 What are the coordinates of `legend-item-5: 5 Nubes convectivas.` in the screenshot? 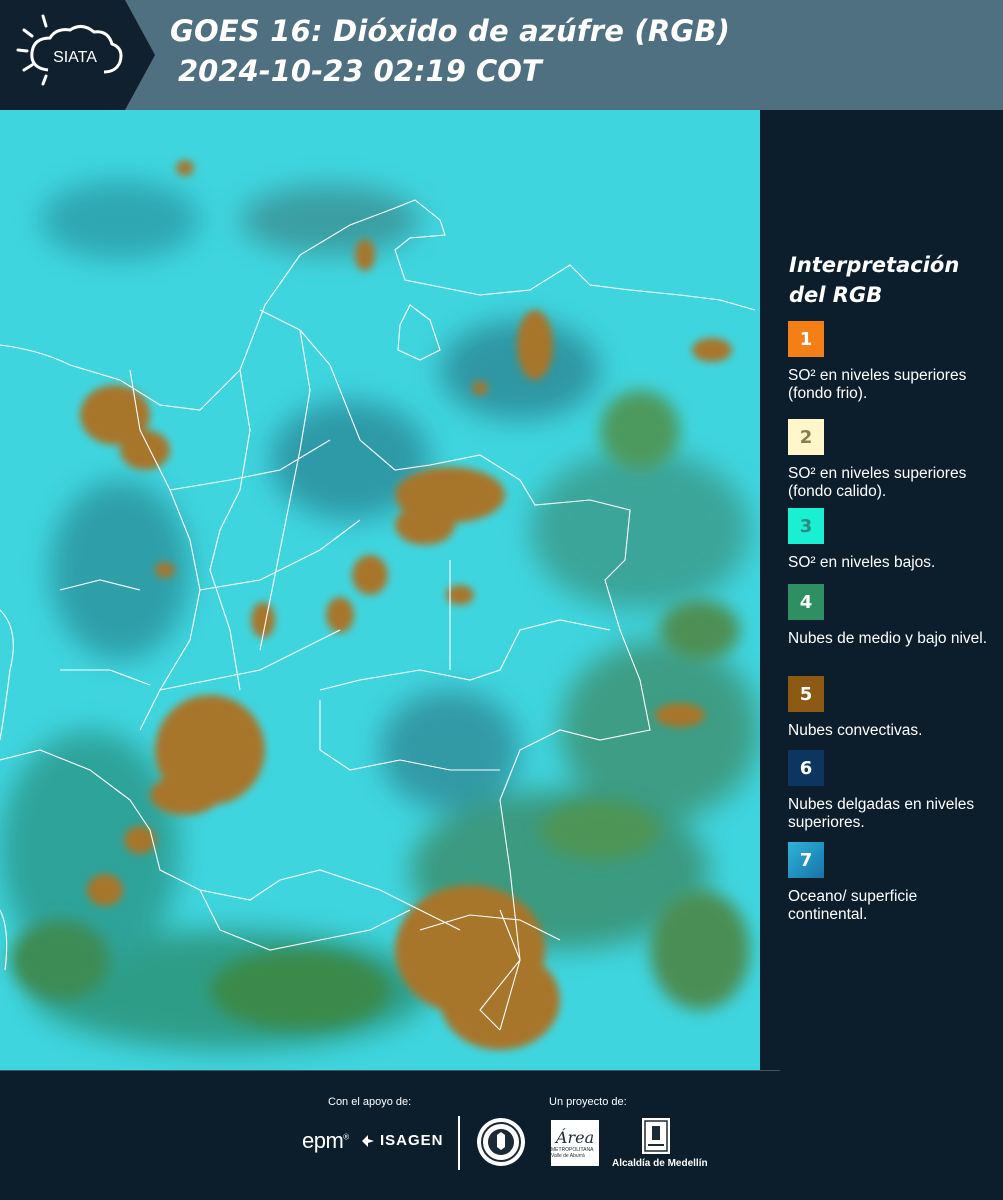 It's located at (888, 708).